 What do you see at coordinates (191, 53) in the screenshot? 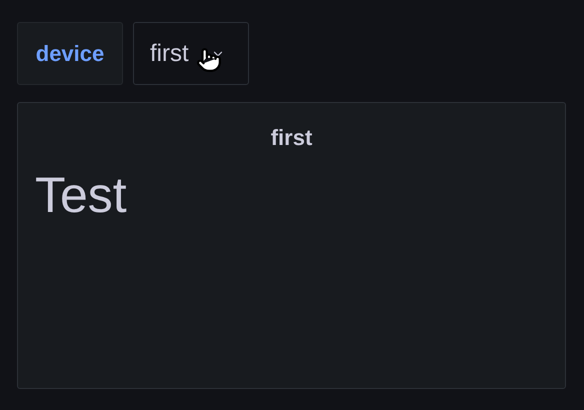
I see `variable-dropdown: first` at bounding box center [191, 53].